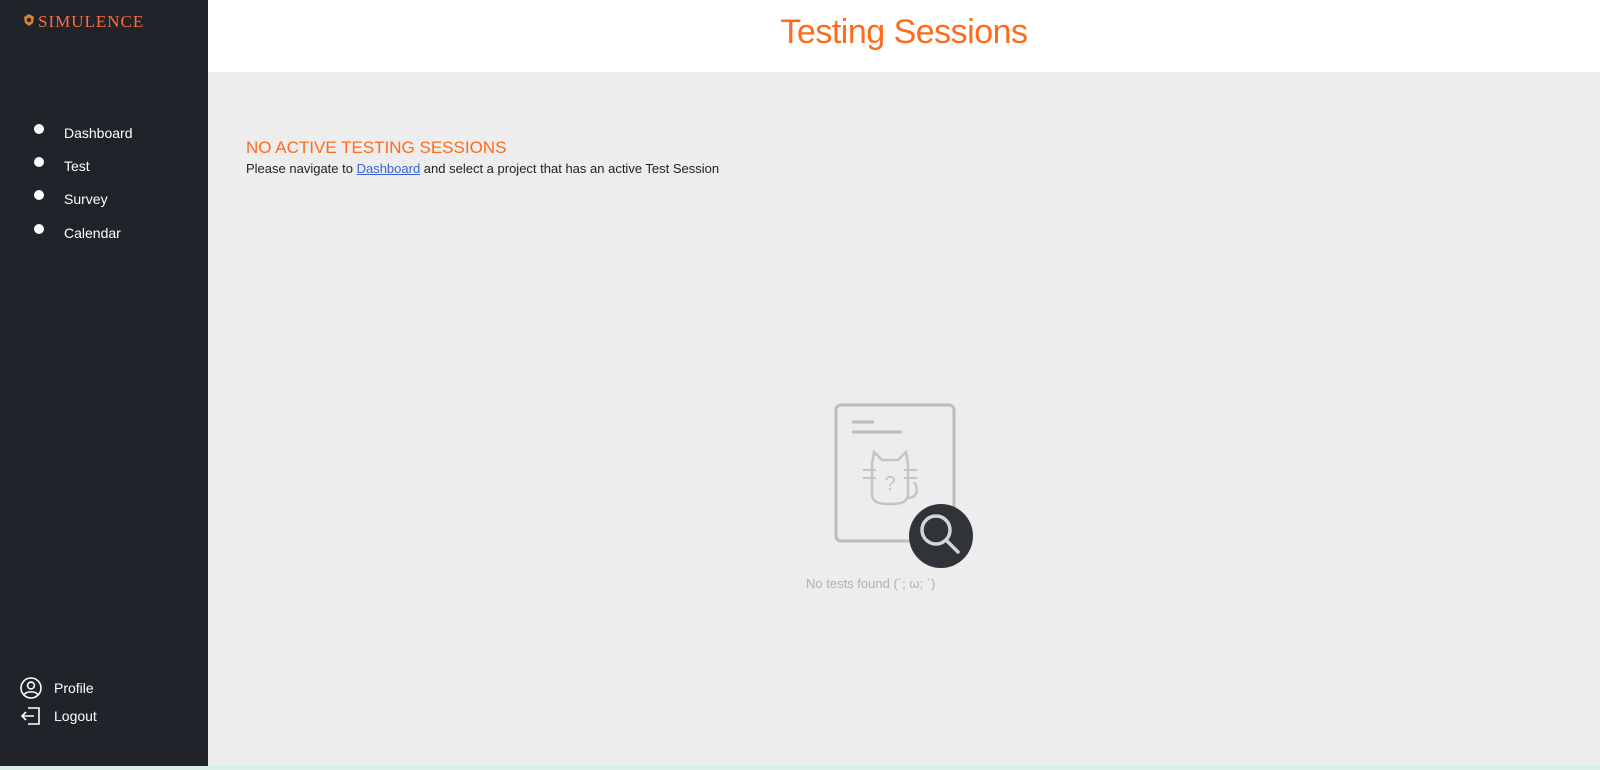 This screenshot has width=1600, height=770. What do you see at coordinates (376, 147) in the screenshot?
I see `notice-heading: NO ACTIVE TESTING SESSIONS` at bounding box center [376, 147].